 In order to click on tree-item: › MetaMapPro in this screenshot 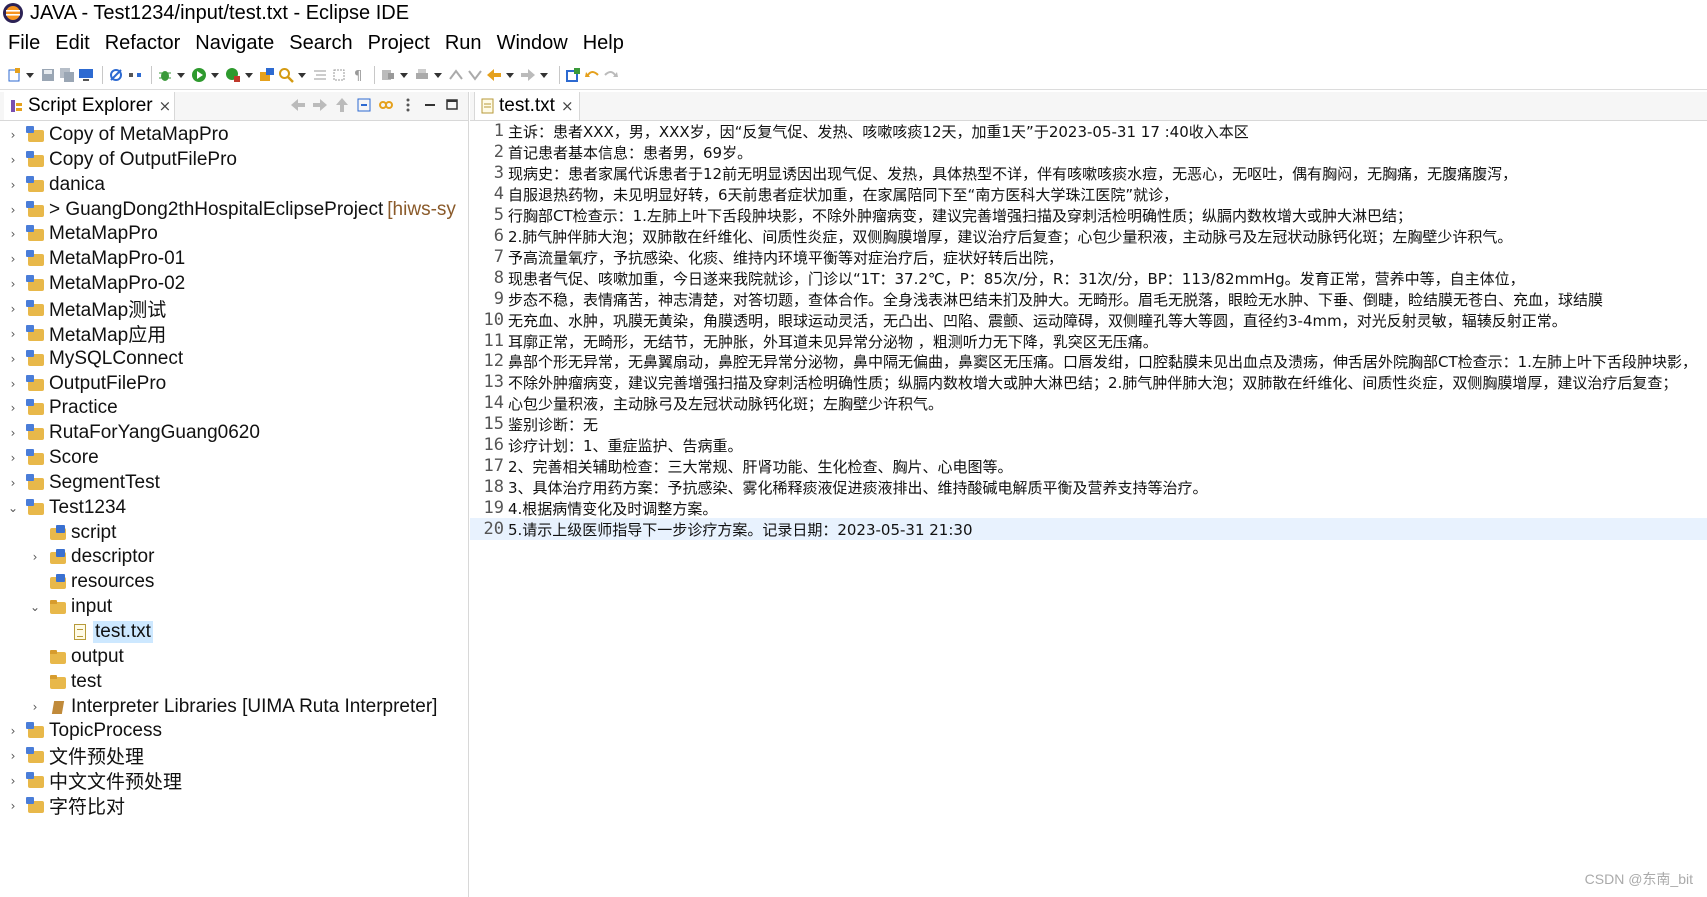, I will do `click(82, 233)`.